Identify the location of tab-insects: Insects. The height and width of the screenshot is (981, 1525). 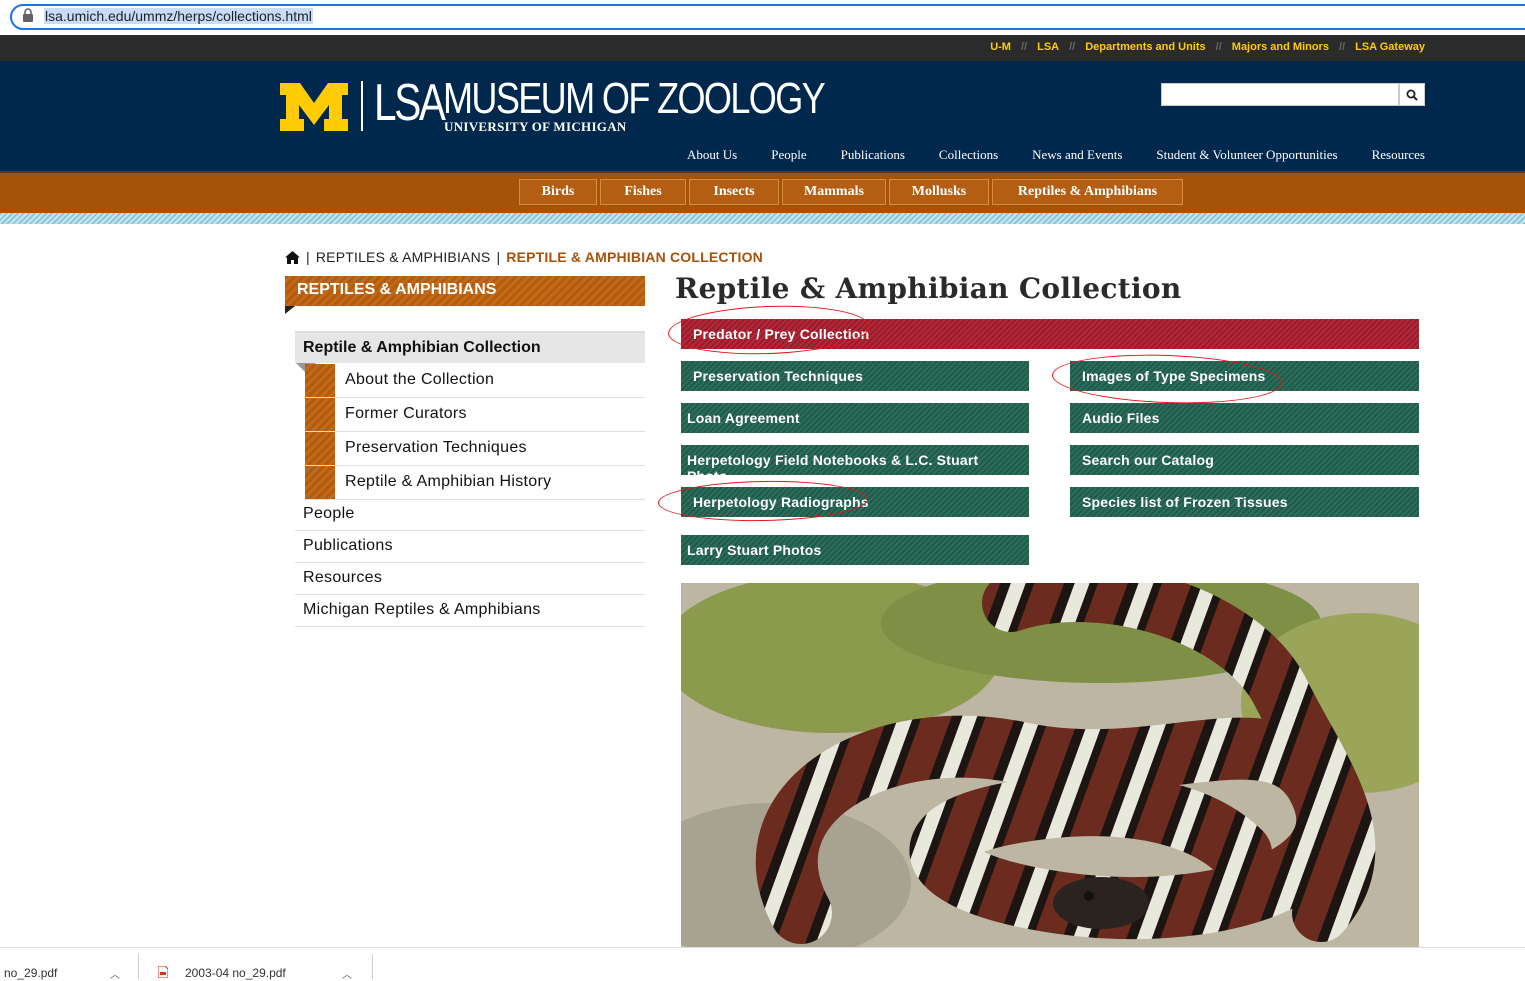
(734, 192).